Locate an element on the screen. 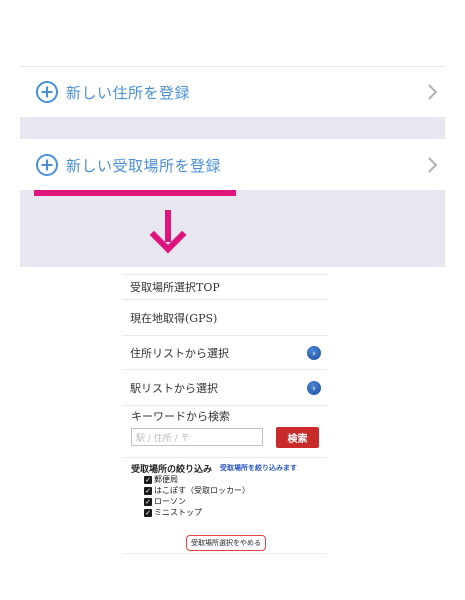 The height and width of the screenshot is (600, 465). register-new-pickup-label: 新しい受取場所を登録 is located at coordinates (144, 165).